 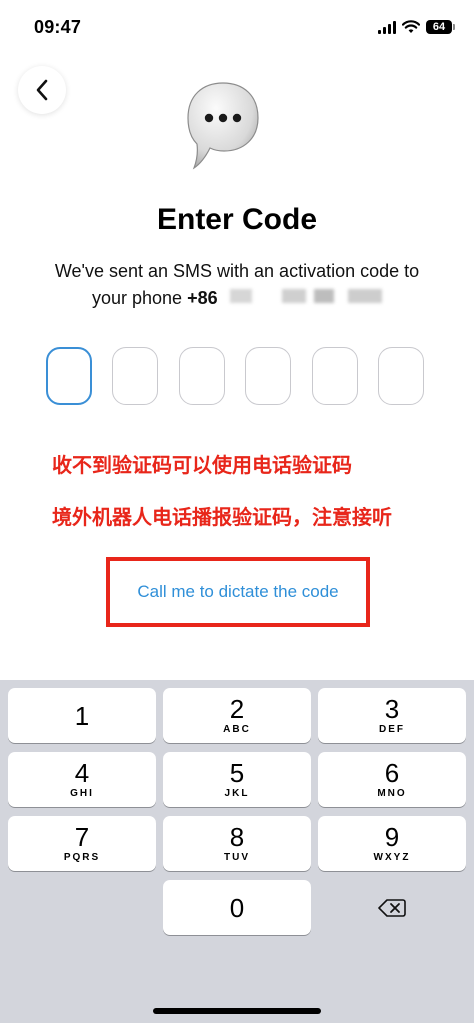 I want to click on subtitle-line-2: your phone +86, so click(x=155, y=298).